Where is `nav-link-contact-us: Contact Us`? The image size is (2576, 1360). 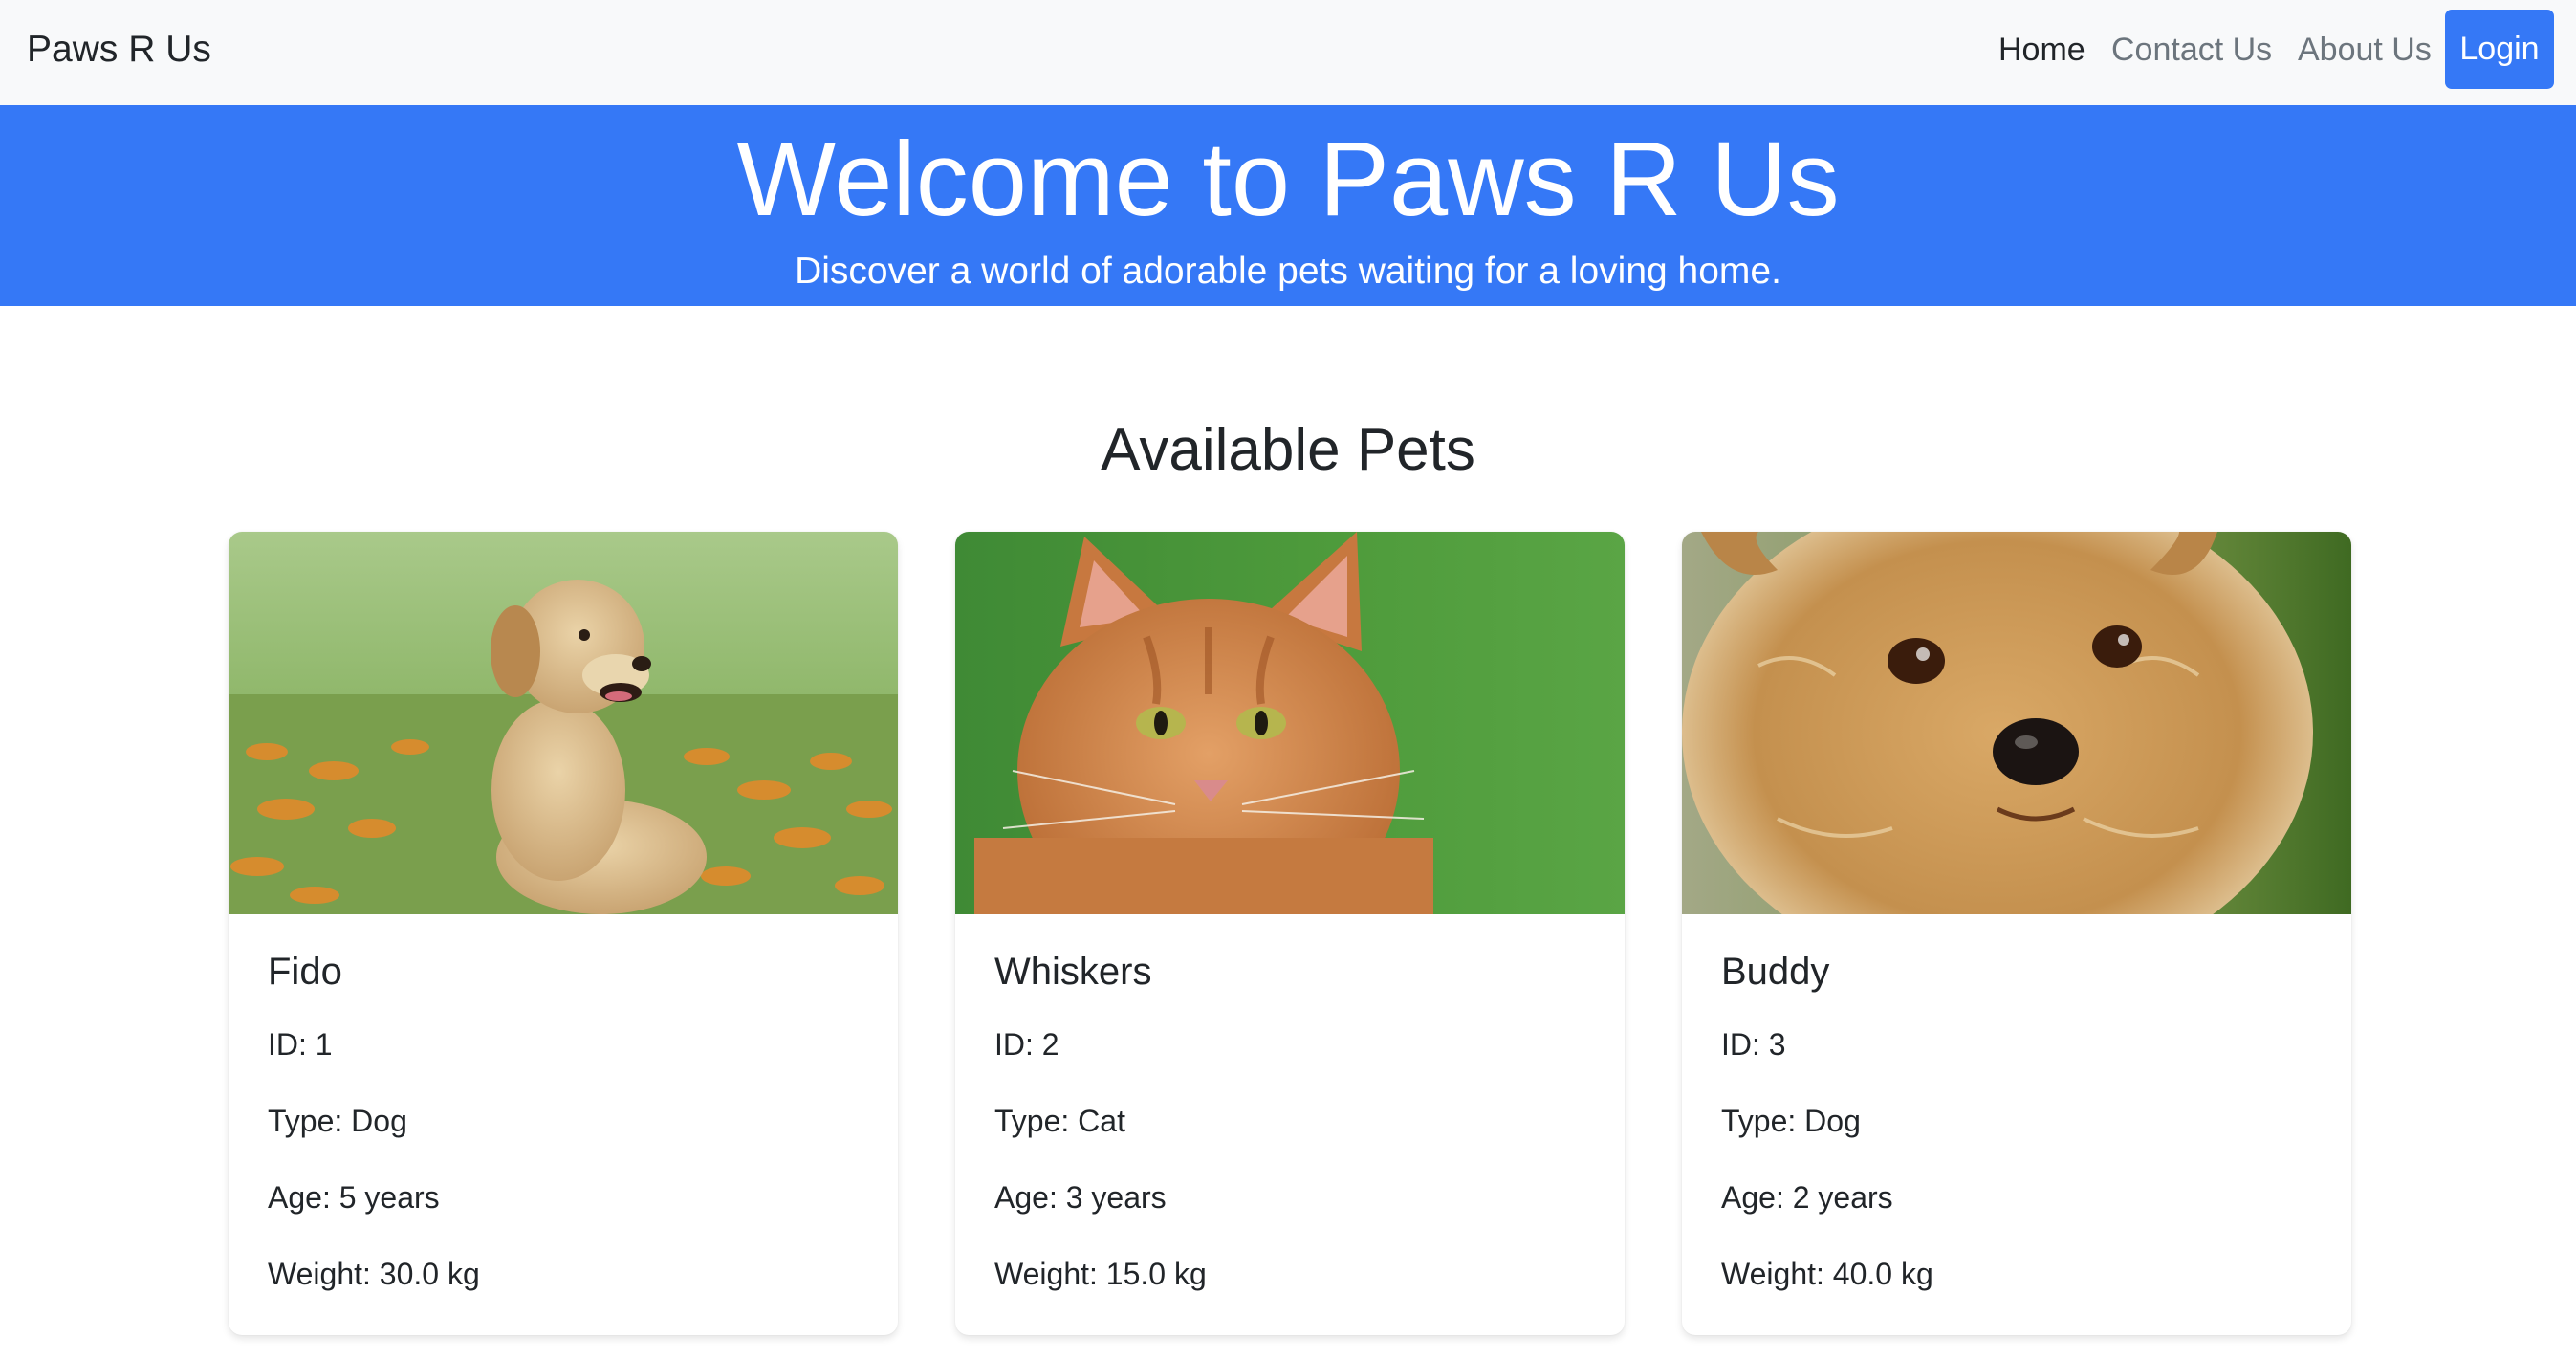 nav-link-contact-us: Contact Us is located at coordinates (2191, 50).